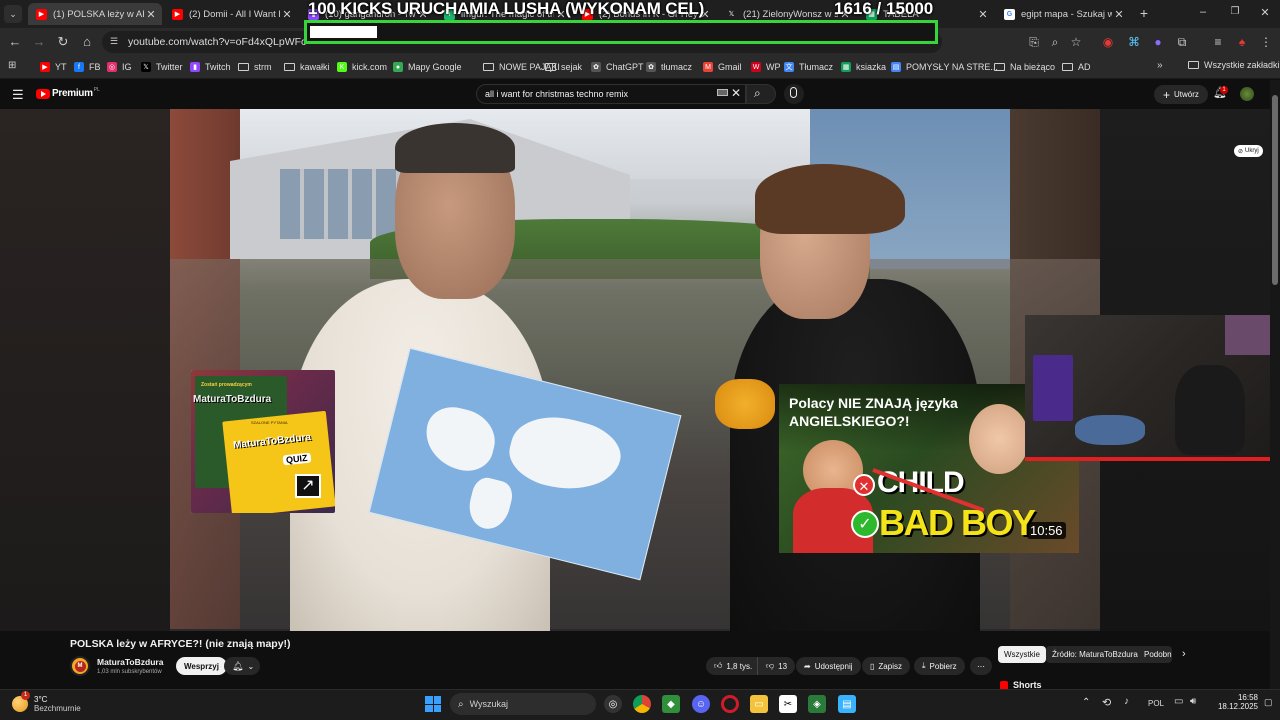 The image size is (1280, 720). I want to click on bookmark-item: ▮ Twitch, so click(210, 67).